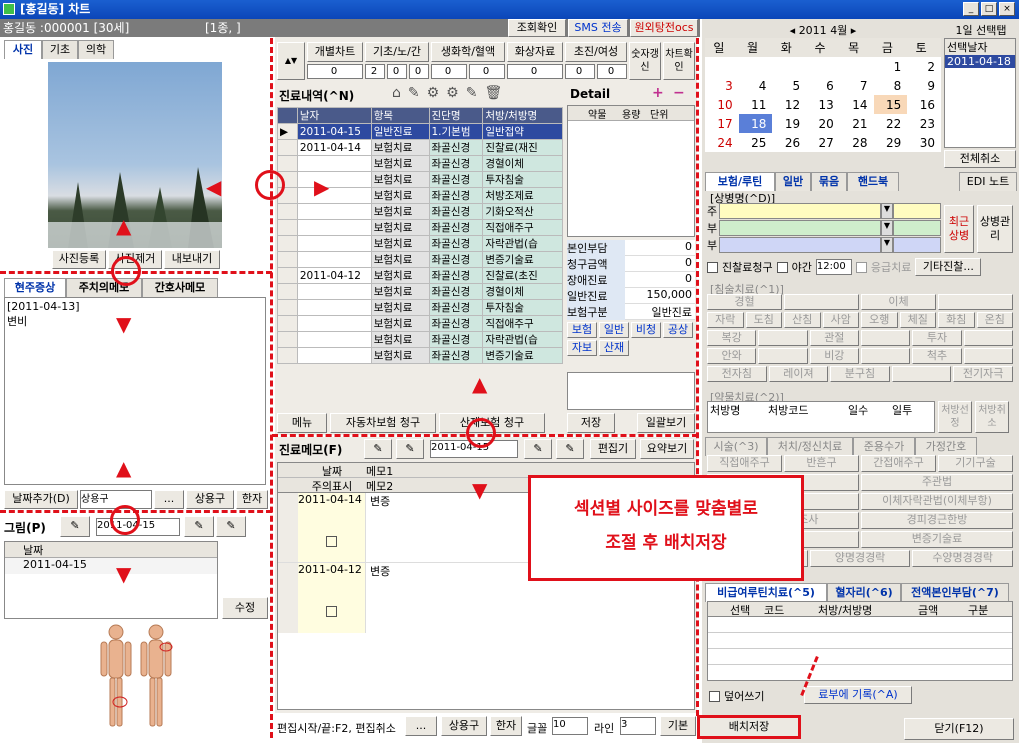 The width and height of the screenshot is (1019, 743). Describe the element at coordinates (302, 423) in the screenshot. I see `menu-button: 메뉴` at that location.